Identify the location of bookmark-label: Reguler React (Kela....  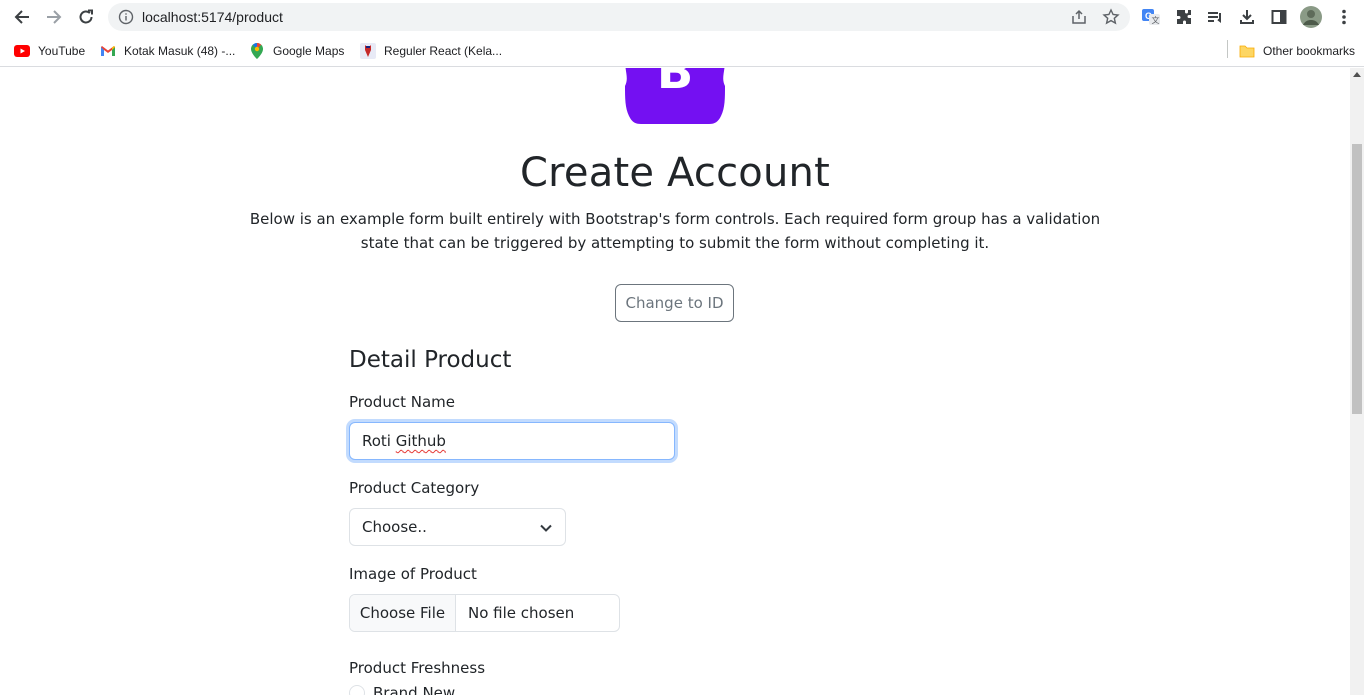
(443, 51).